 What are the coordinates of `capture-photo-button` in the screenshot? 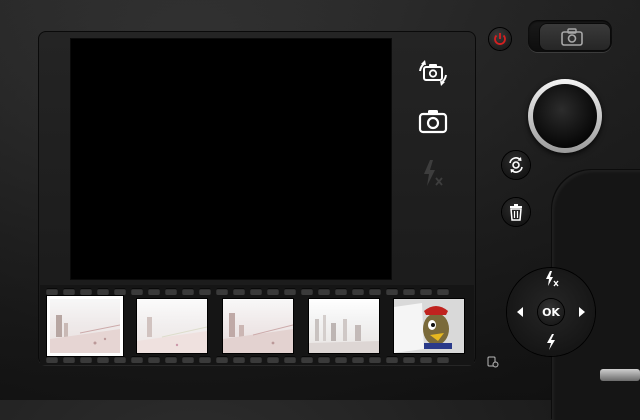 It's located at (433, 121).